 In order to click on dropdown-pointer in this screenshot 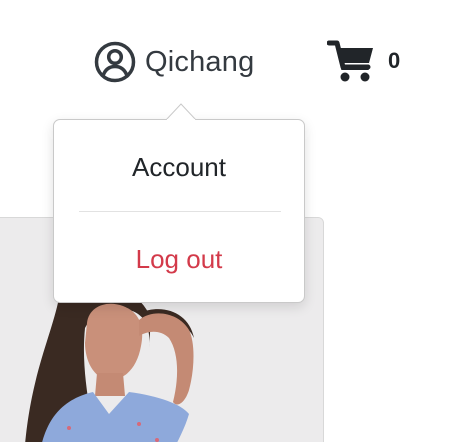, I will do `click(181, 111)`.